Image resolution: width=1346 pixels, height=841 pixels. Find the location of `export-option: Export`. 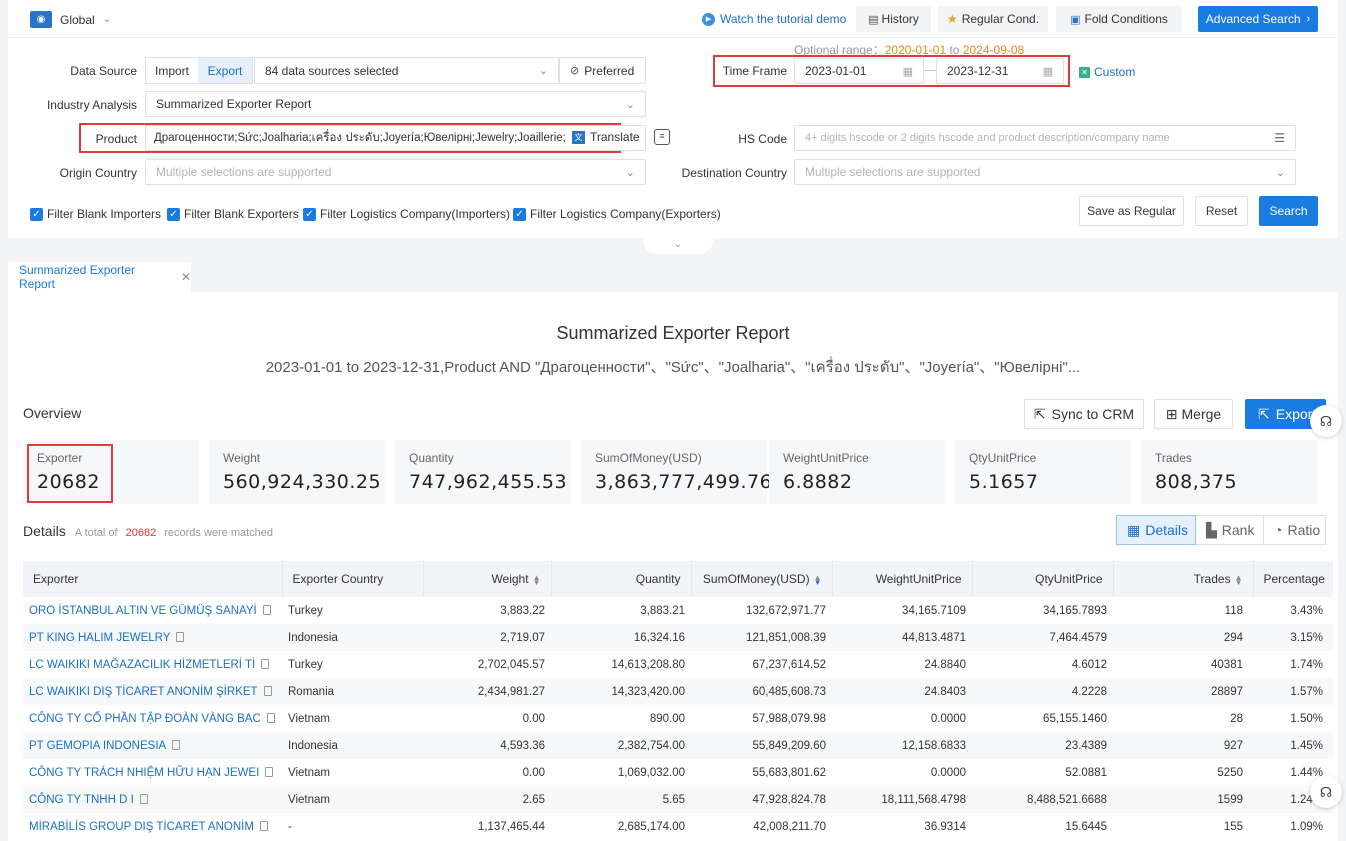

export-option: Export is located at coordinates (225, 70).